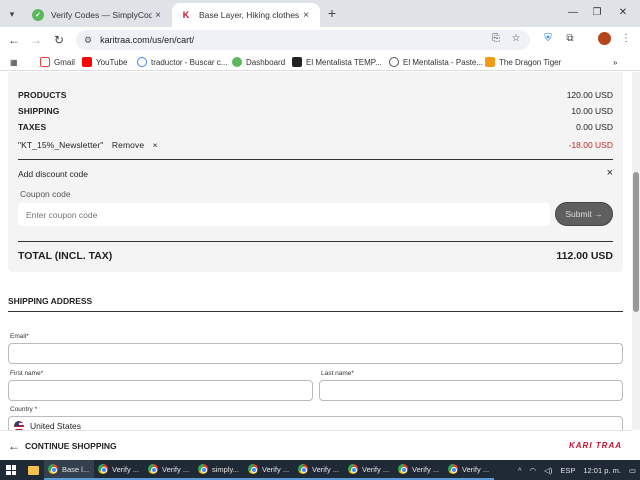 Image resolution: width=640 pixels, height=480 pixels. I want to click on country-select: United States, so click(315, 423).